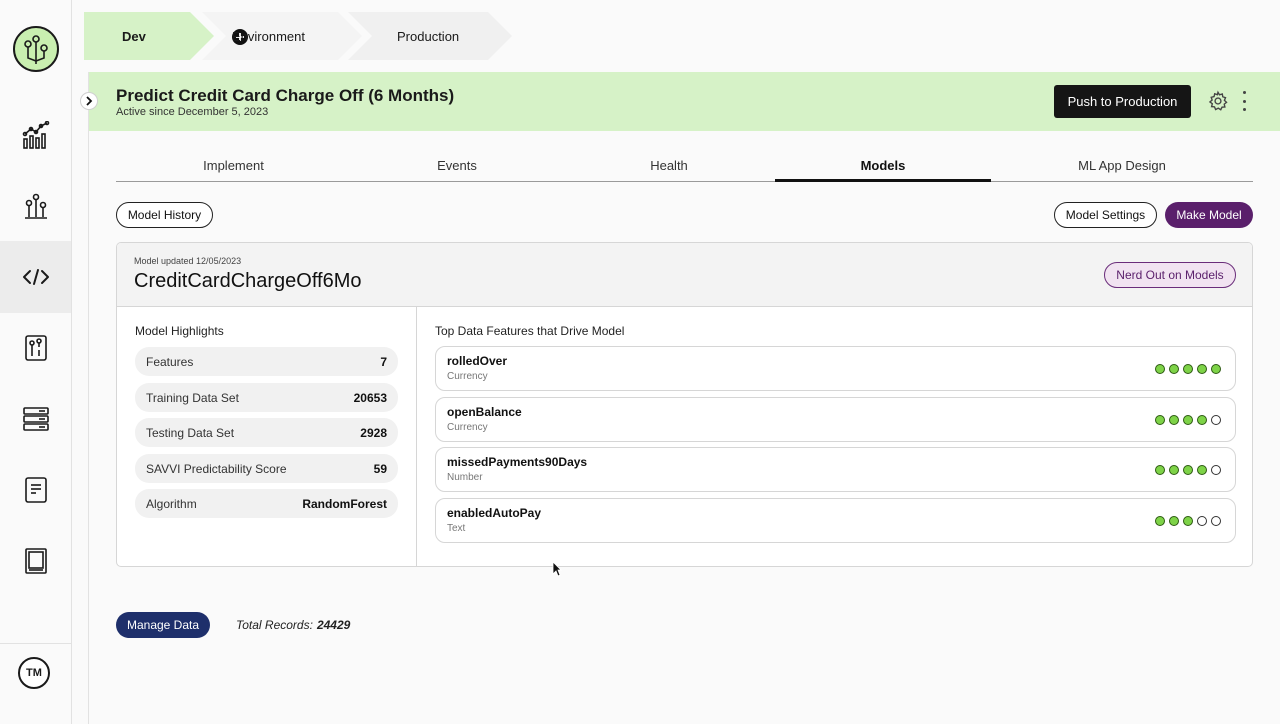  I want to click on feature-card: missedPayments90Days Number, so click(835, 469).